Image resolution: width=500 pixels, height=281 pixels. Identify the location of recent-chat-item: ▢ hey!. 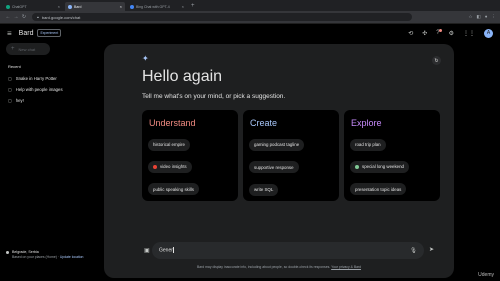
(52, 100).